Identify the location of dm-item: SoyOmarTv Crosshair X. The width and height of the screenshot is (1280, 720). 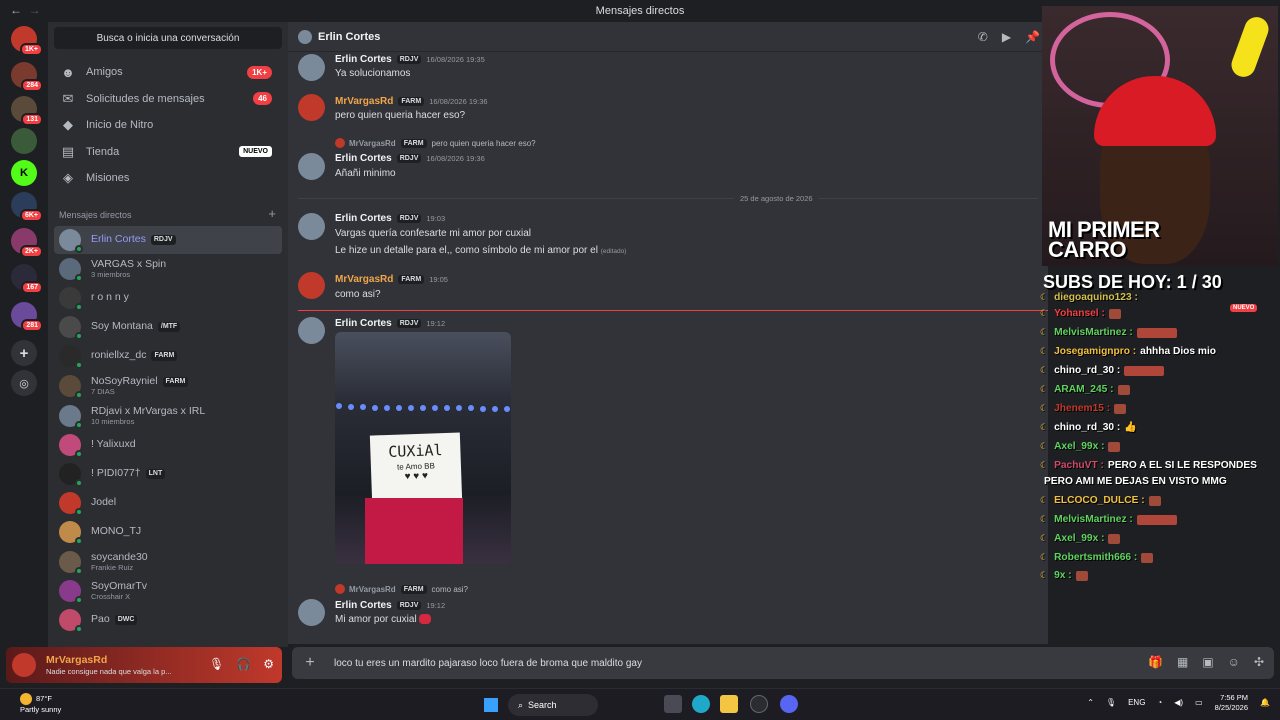
(168, 591).